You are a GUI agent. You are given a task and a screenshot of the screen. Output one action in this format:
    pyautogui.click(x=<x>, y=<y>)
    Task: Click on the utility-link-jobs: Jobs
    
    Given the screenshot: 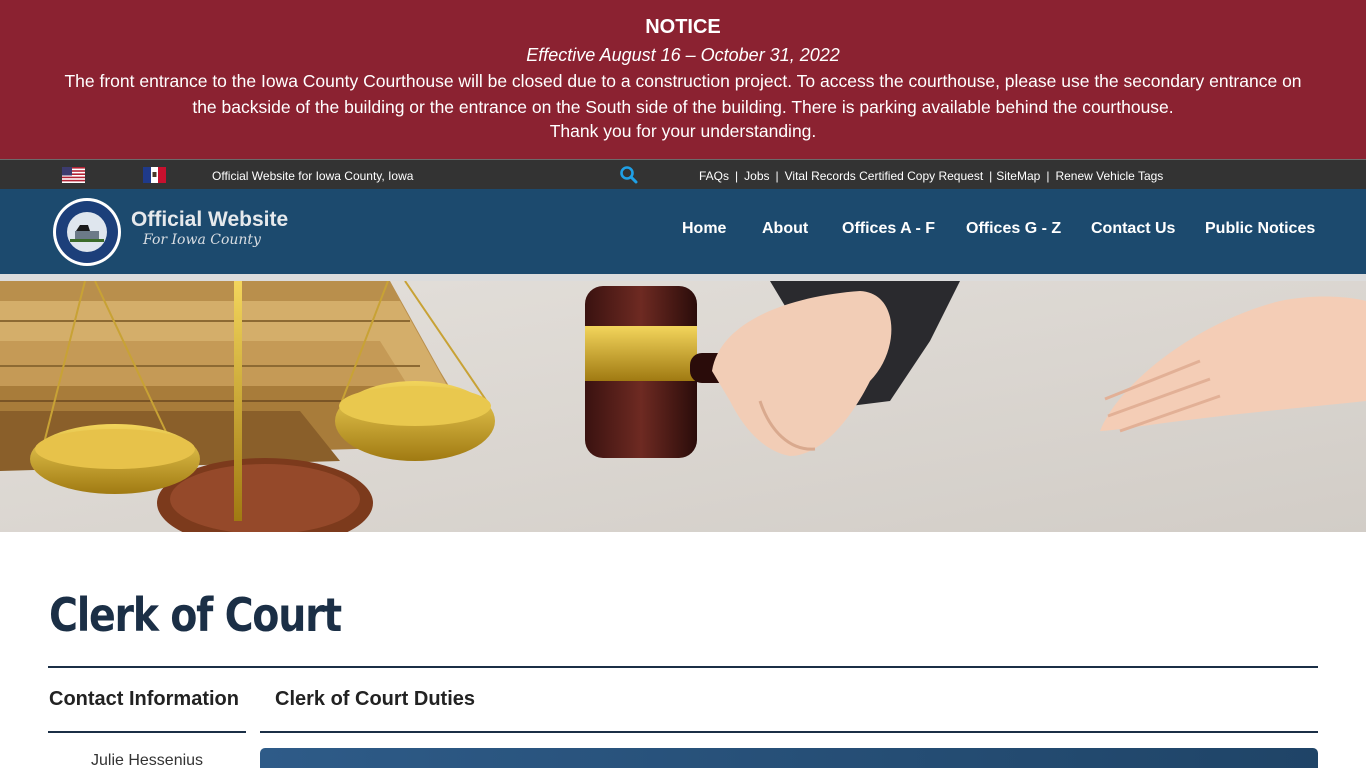 What is the action you would take?
    pyautogui.click(x=756, y=176)
    